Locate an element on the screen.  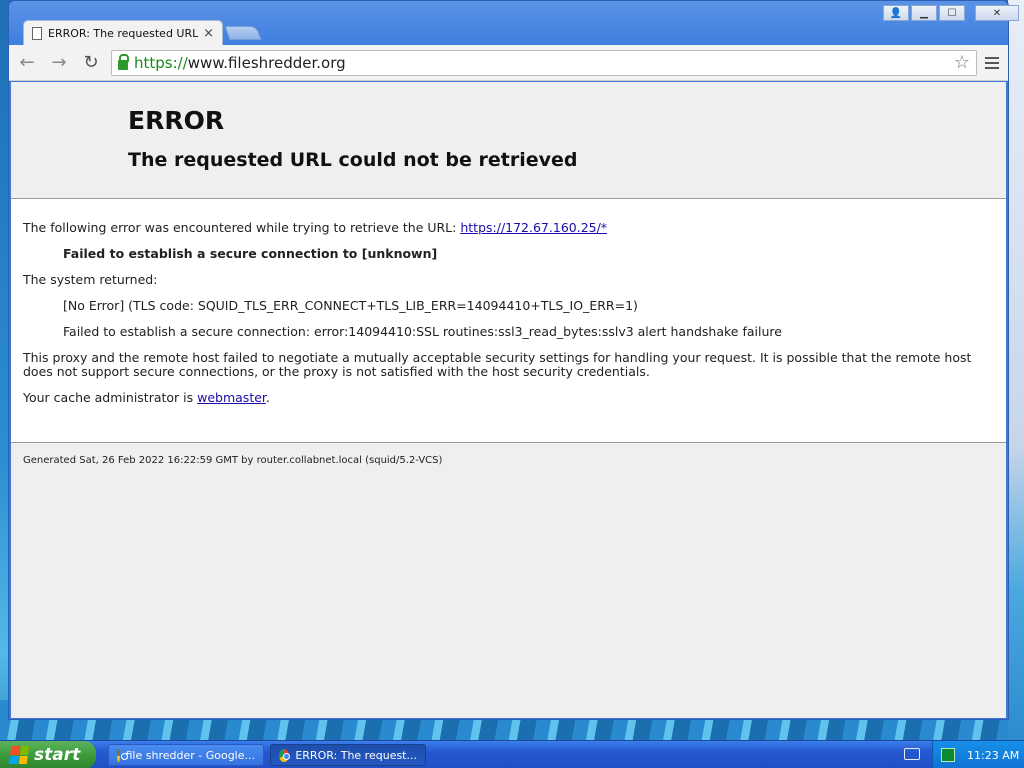
new-tab-button is located at coordinates (243, 33).